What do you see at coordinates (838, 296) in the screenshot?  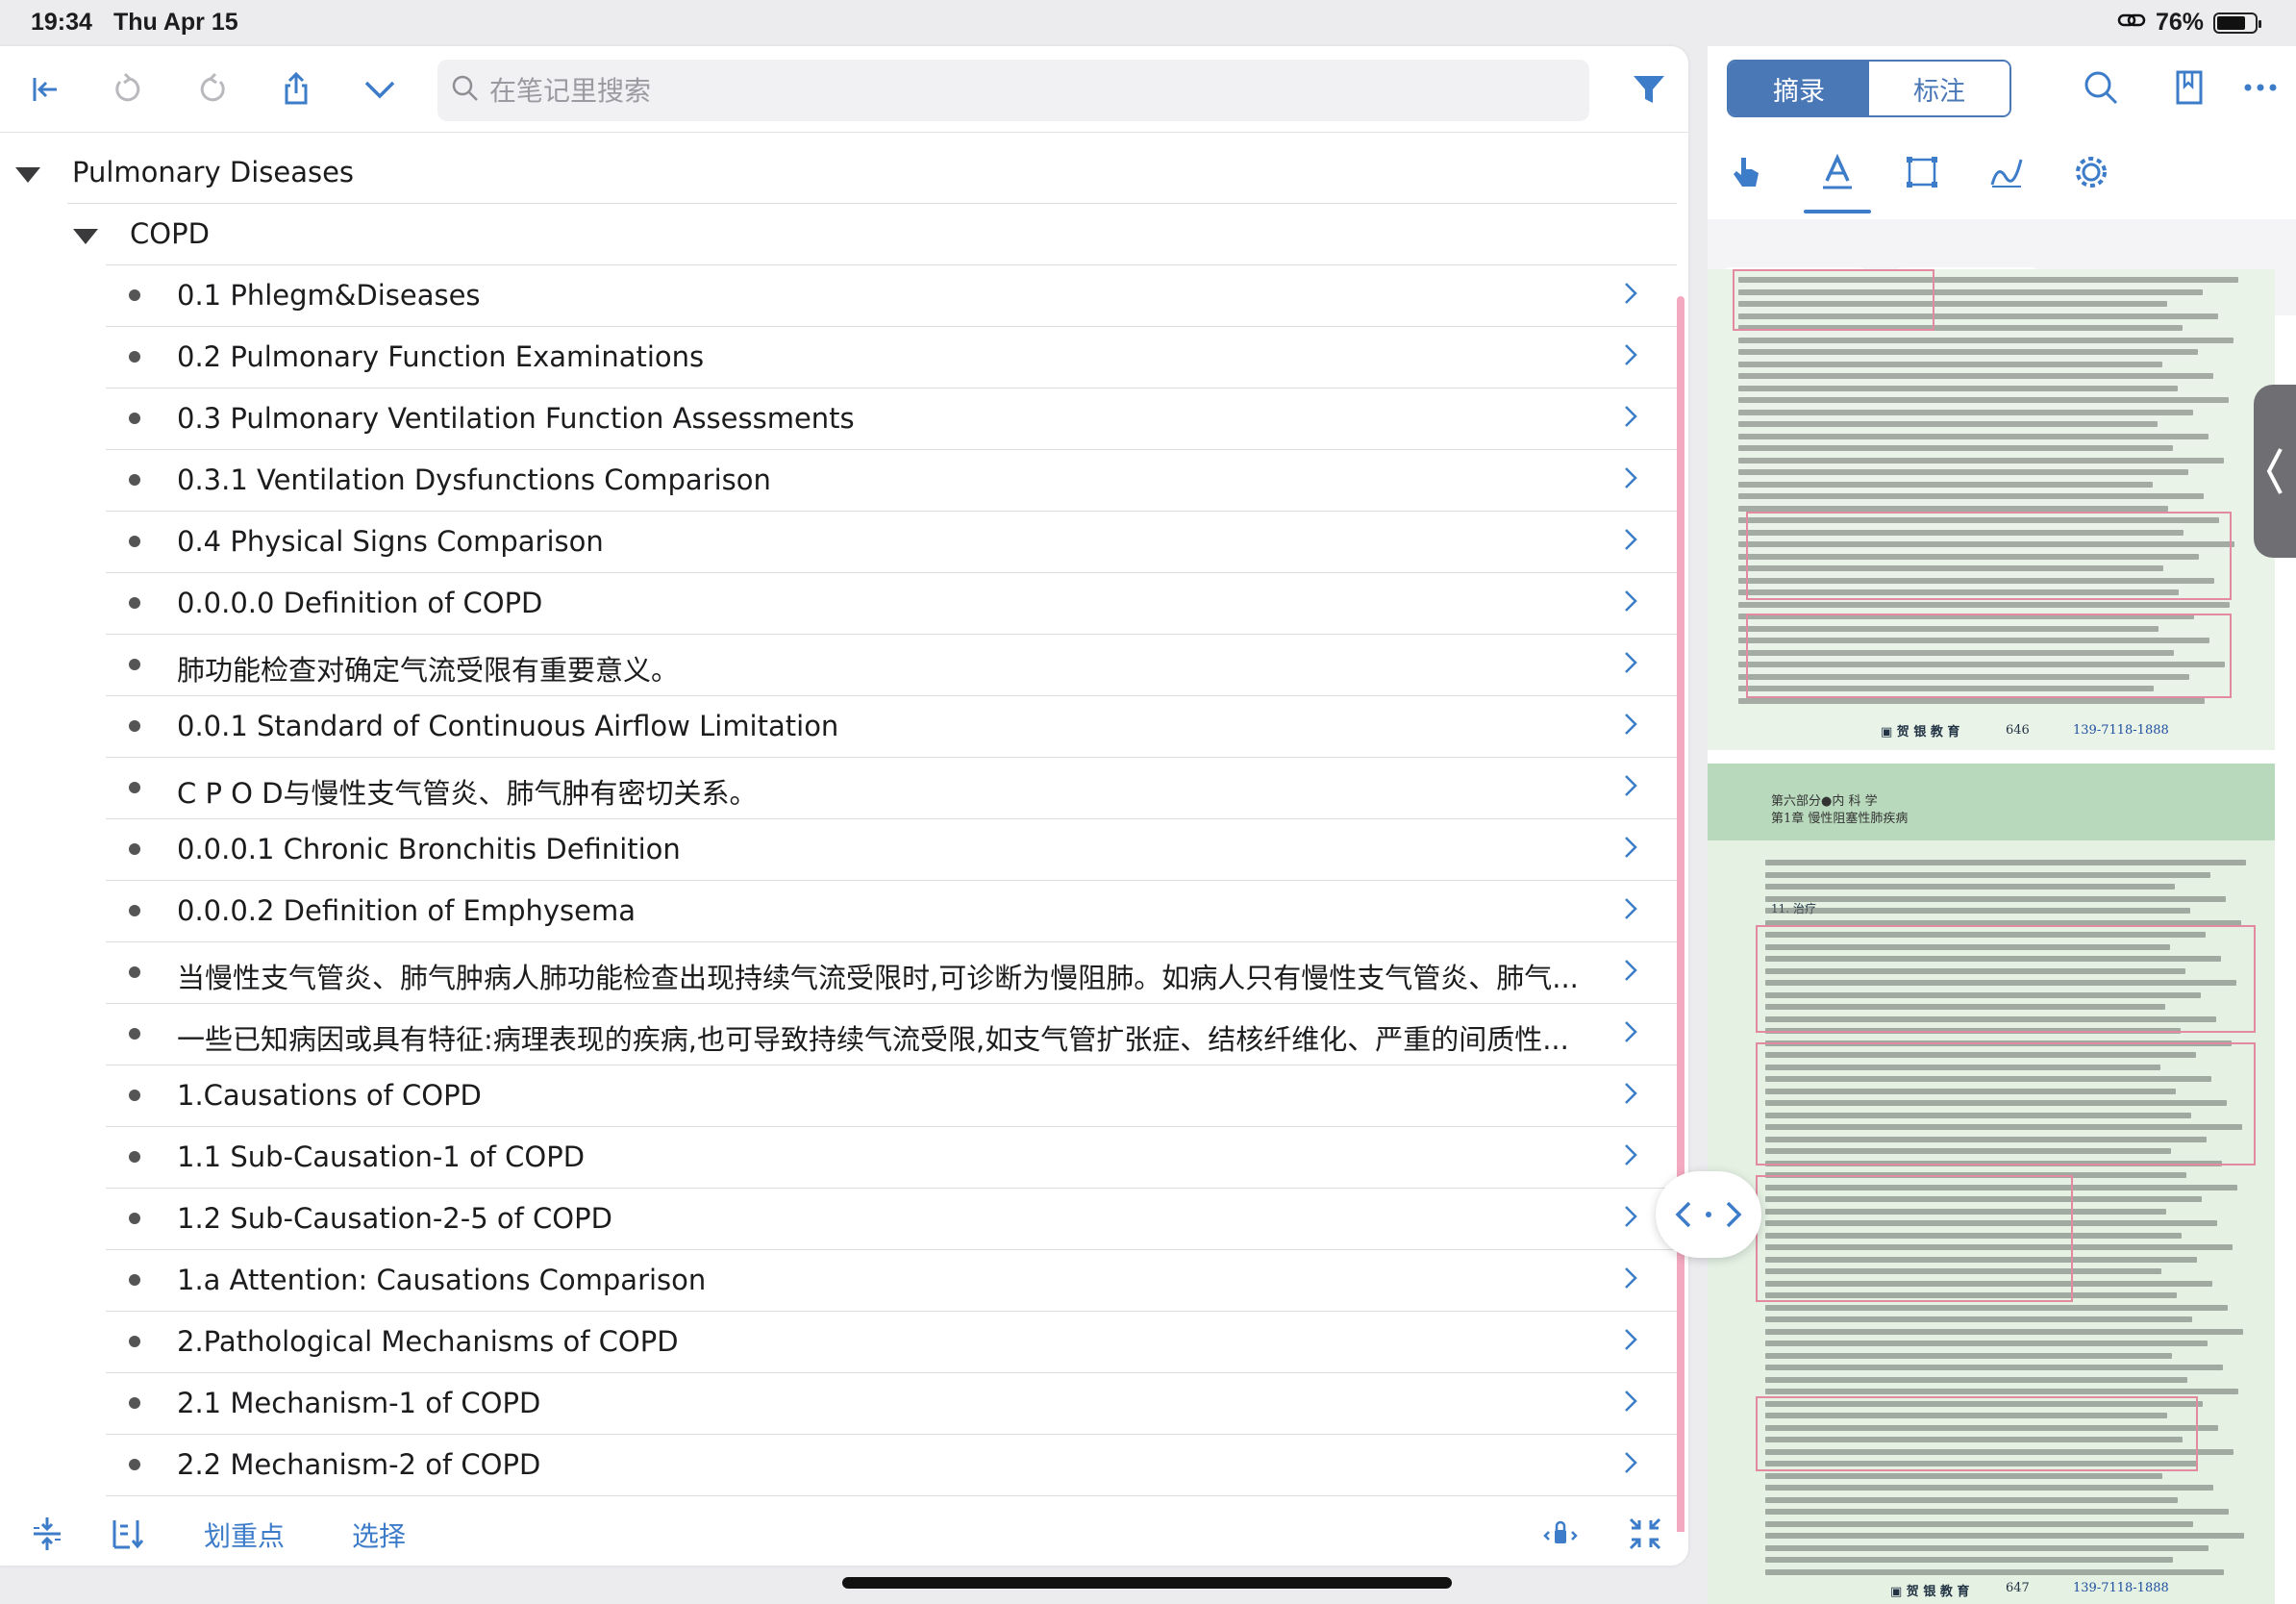 I see `outline-item: 0.1 Phlegm&Diseases` at bounding box center [838, 296].